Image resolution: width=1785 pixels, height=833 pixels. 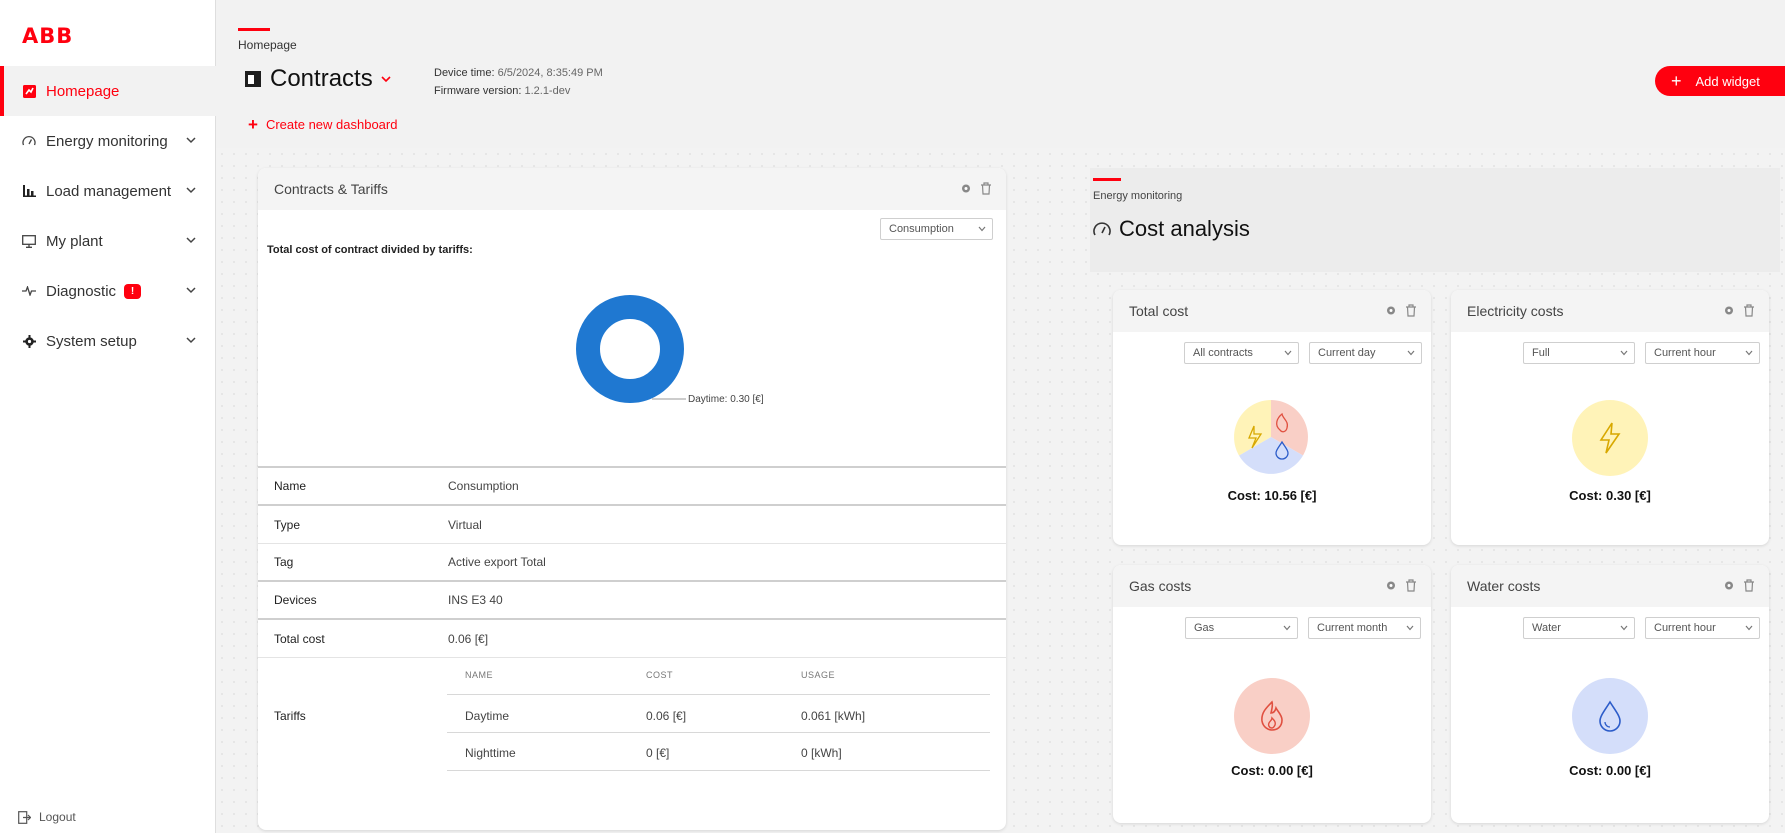 I want to click on row-value: INS E3 40, so click(x=475, y=600).